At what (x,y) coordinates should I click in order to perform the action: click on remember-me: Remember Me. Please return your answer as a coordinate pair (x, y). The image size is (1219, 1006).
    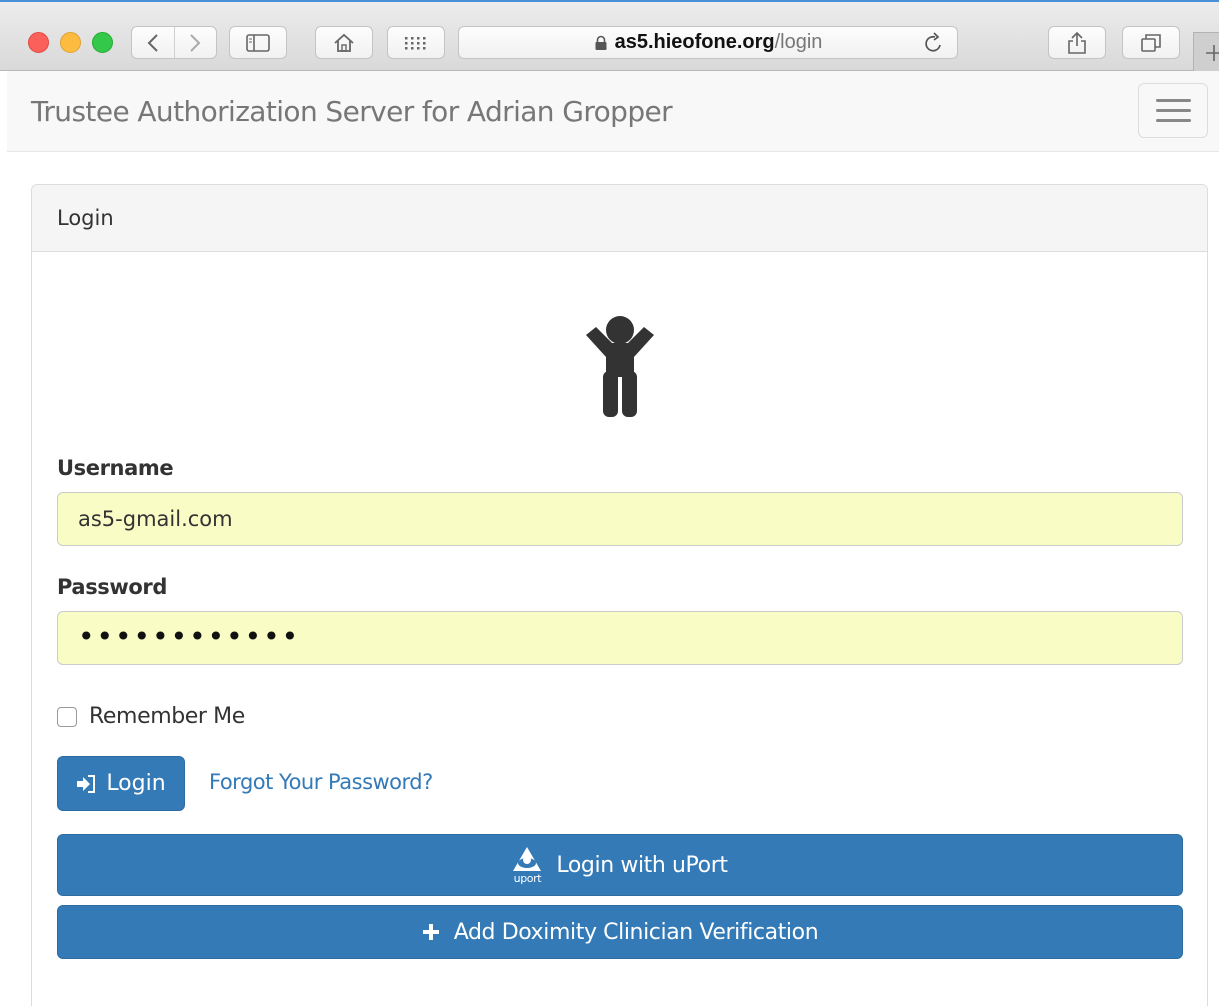
    Looking at the image, I should click on (151, 716).